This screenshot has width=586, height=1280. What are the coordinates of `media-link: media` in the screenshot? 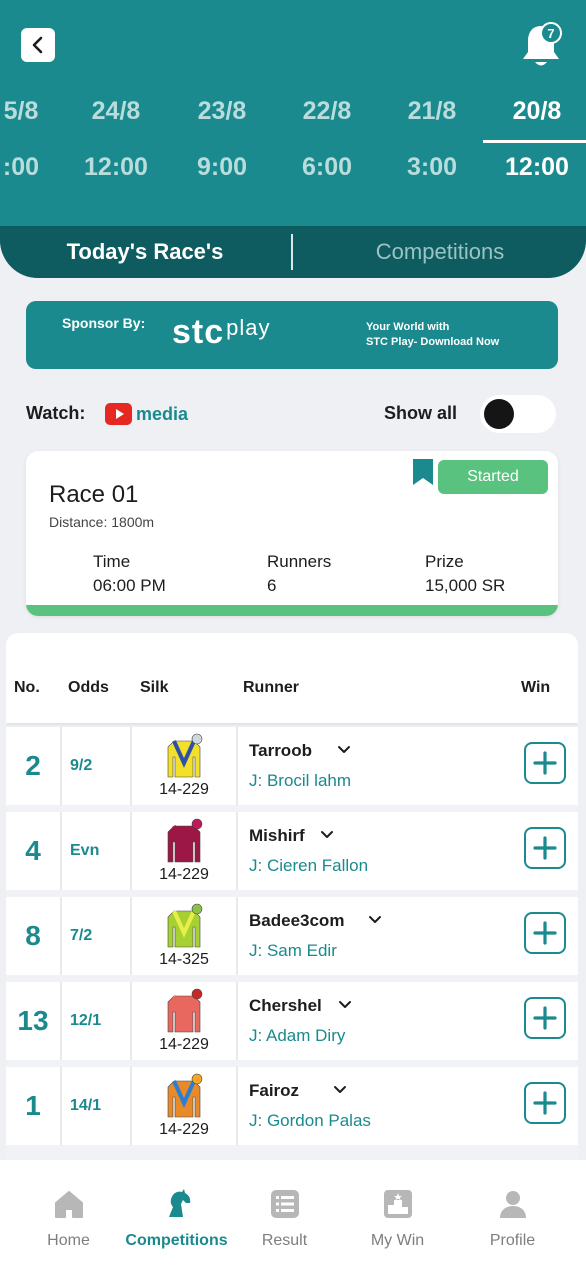 It's located at (162, 414).